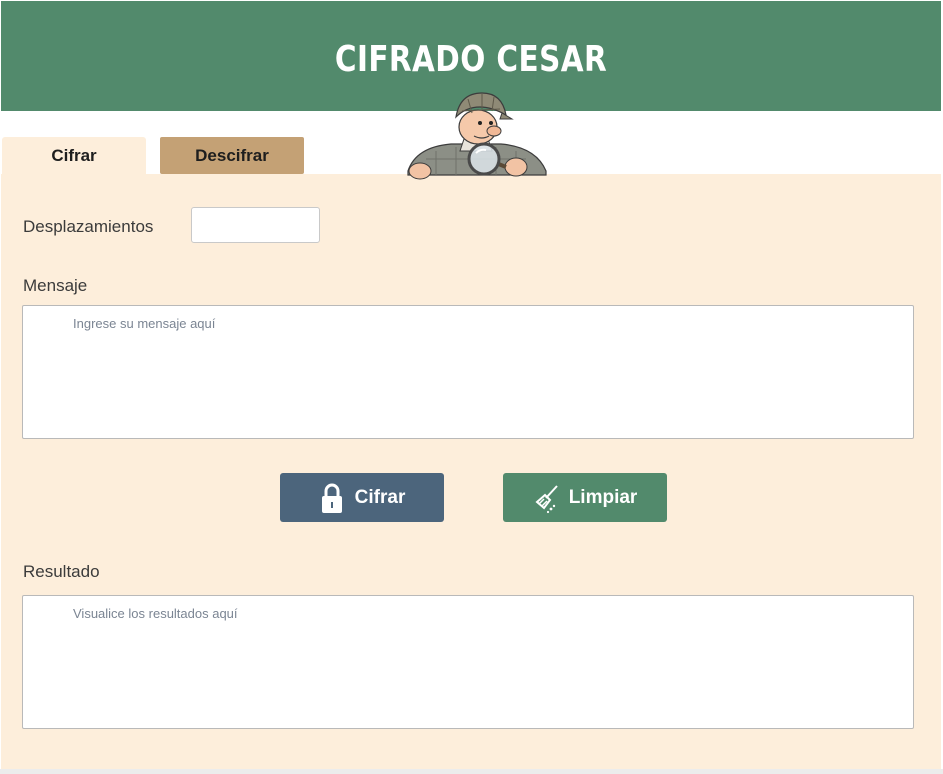  Describe the element at coordinates (74, 156) in the screenshot. I see `tab-cifrar: Cifrar` at that location.